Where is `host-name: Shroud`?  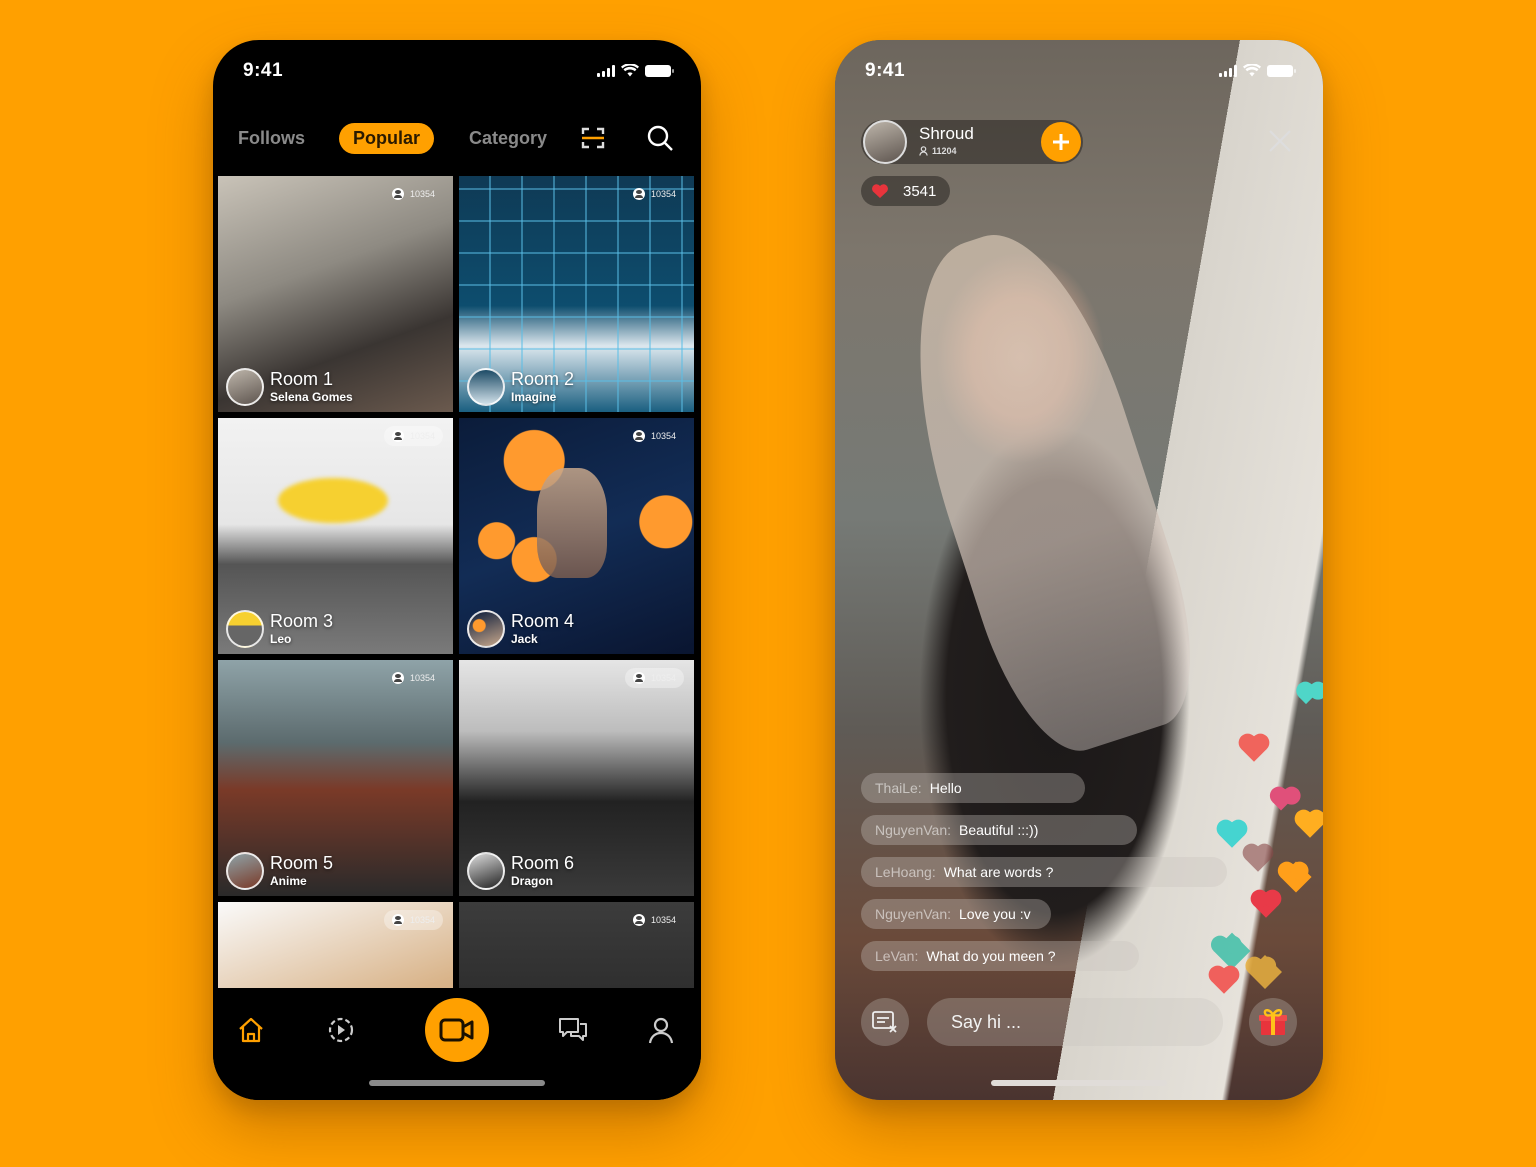
host-name: Shroud is located at coordinates (946, 133).